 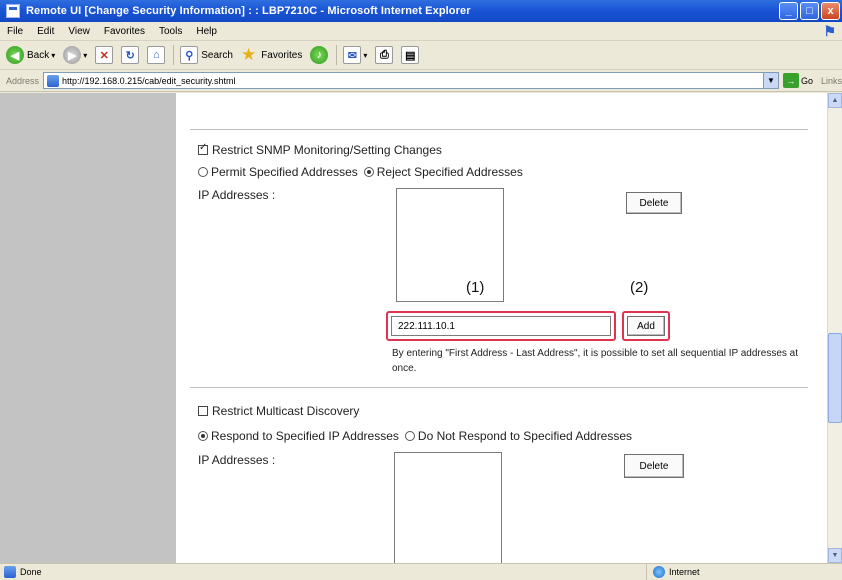 I want to click on internet-globe-icon, so click(x=659, y=572).